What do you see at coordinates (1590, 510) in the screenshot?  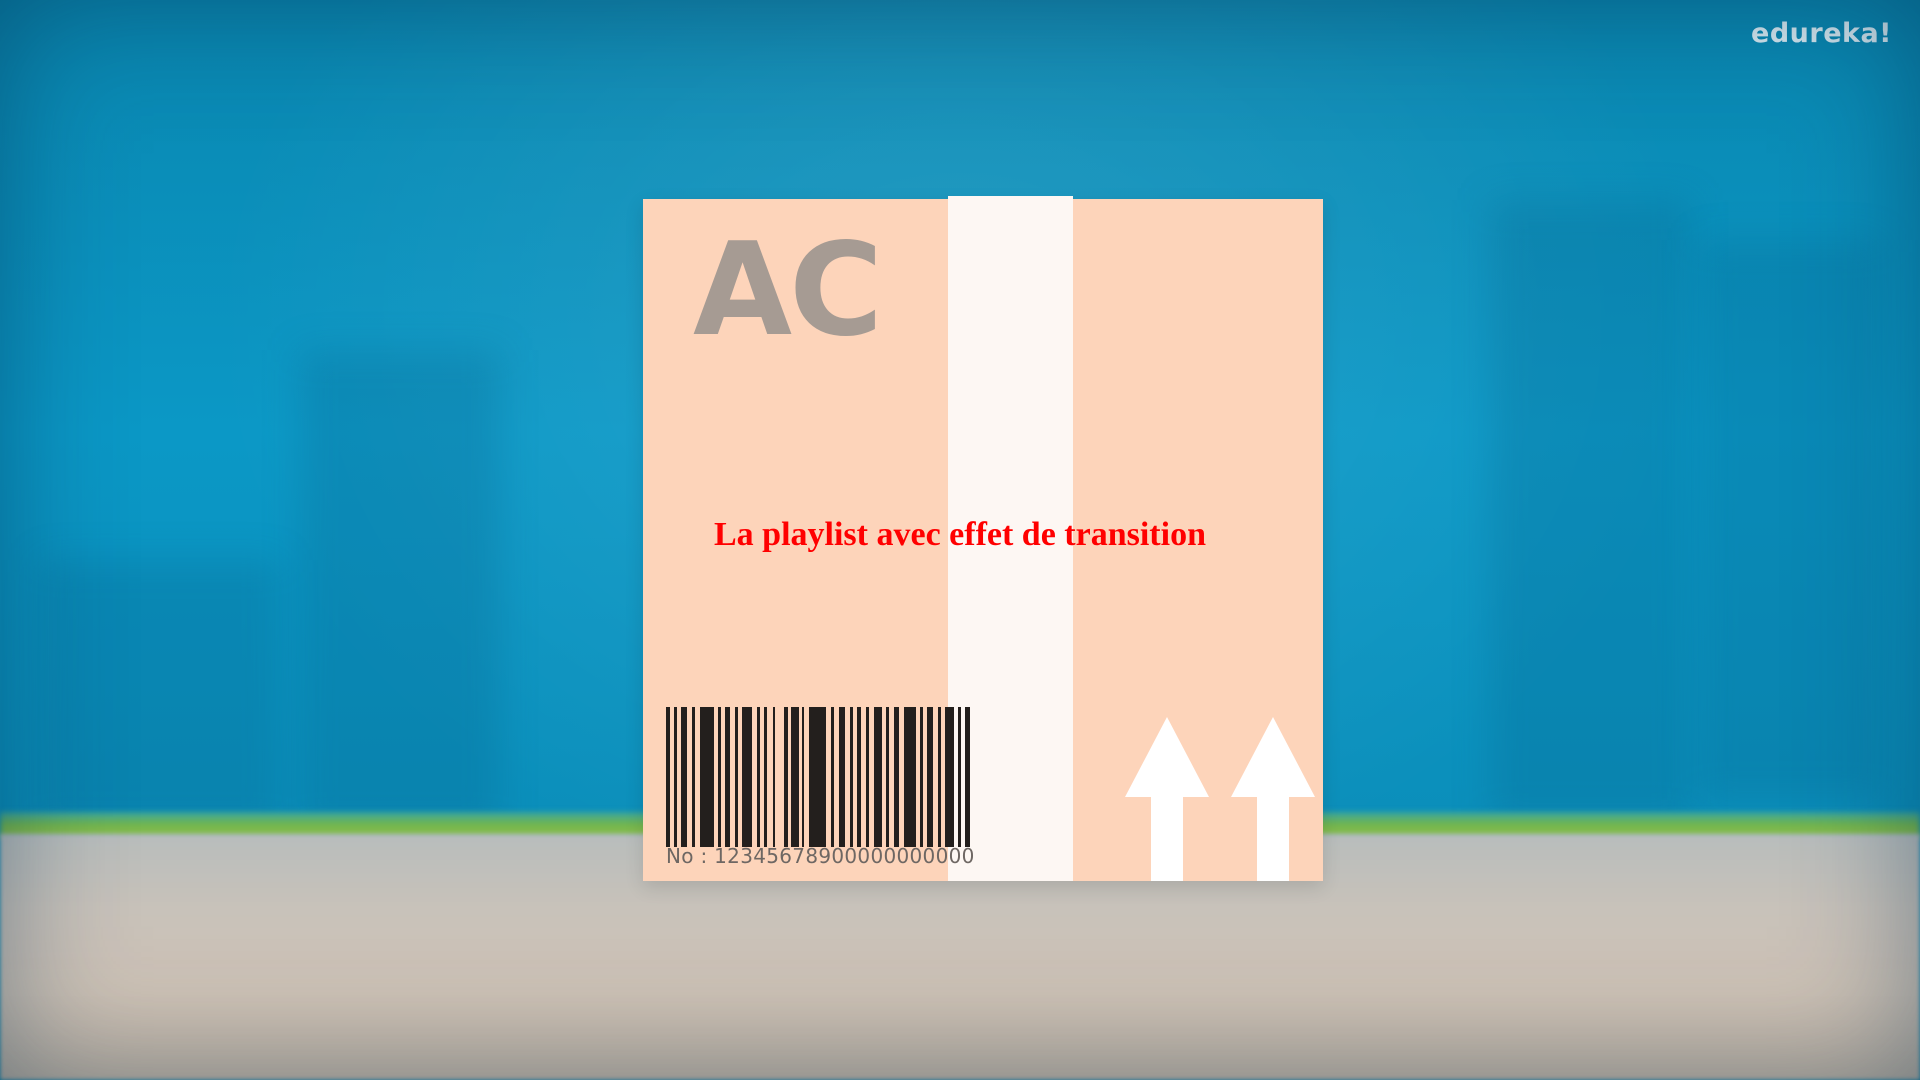 I see `background-building-right` at bounding box center [1590, 510].